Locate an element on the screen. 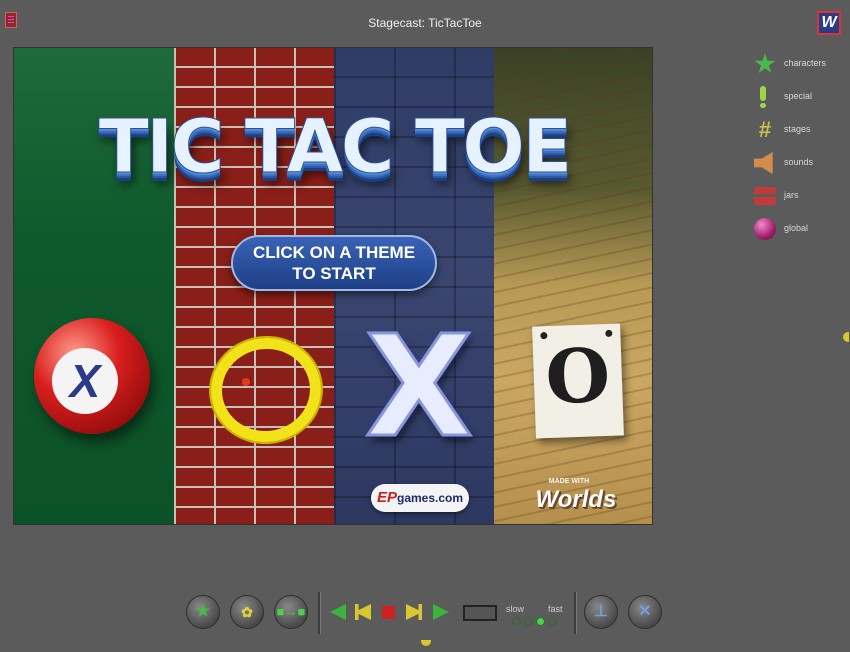  sidebar-item-jars: jars is located at coordinates (798, 200).